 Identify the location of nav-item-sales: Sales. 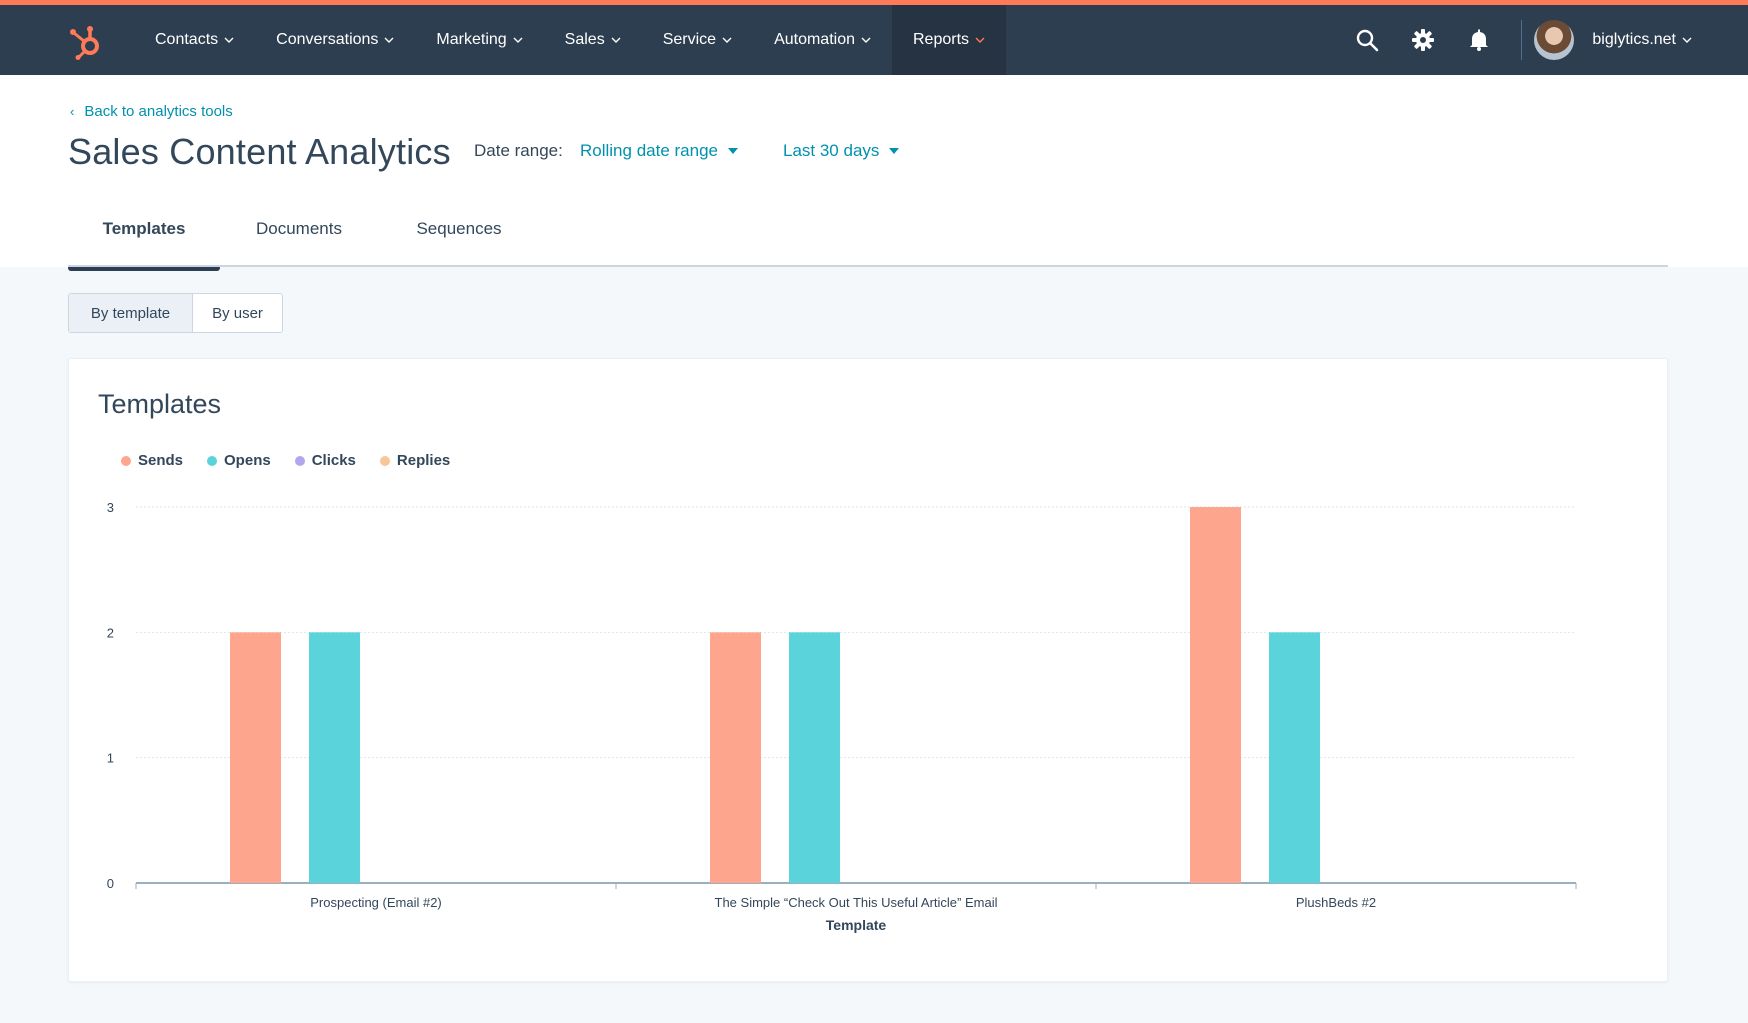
(593, 40).